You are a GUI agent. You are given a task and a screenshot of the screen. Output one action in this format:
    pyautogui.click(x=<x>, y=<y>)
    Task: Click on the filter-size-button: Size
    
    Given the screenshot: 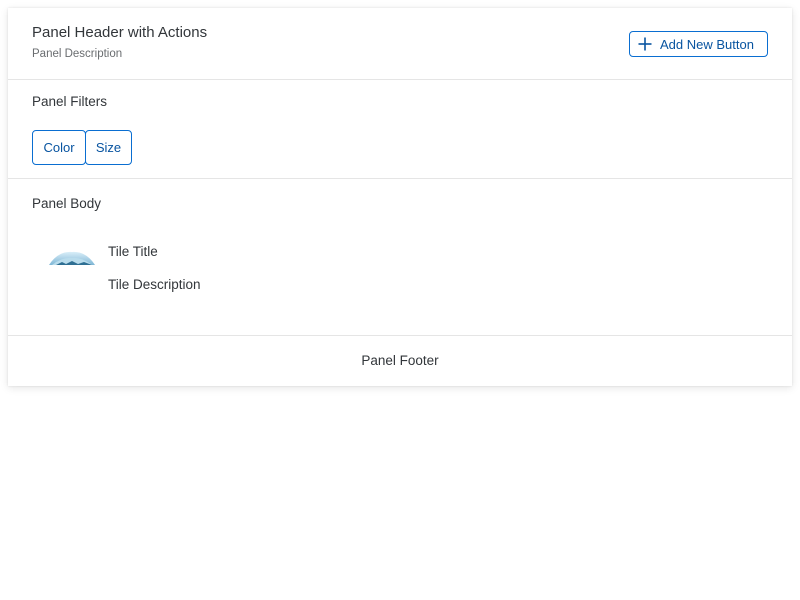 What is the action you would take?
    pyautogui.click(x=108, y=147)
    